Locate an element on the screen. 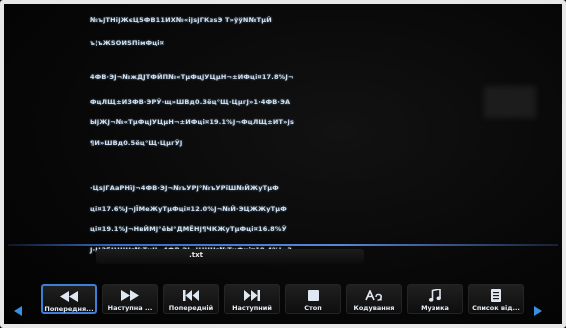 The image size is (566, 328). screen-glare is located at coordinates (510, 102).